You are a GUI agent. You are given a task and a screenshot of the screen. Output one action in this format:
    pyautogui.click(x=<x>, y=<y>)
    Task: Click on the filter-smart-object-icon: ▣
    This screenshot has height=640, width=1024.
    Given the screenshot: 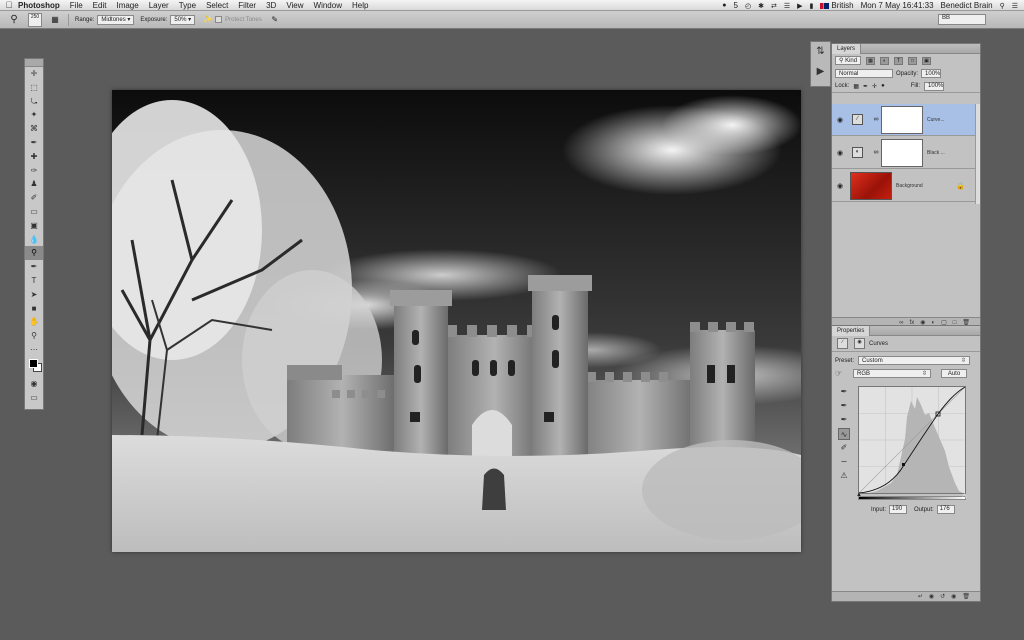 What is the action you would take?
    pyautogui.click(x=926, y=61)
    